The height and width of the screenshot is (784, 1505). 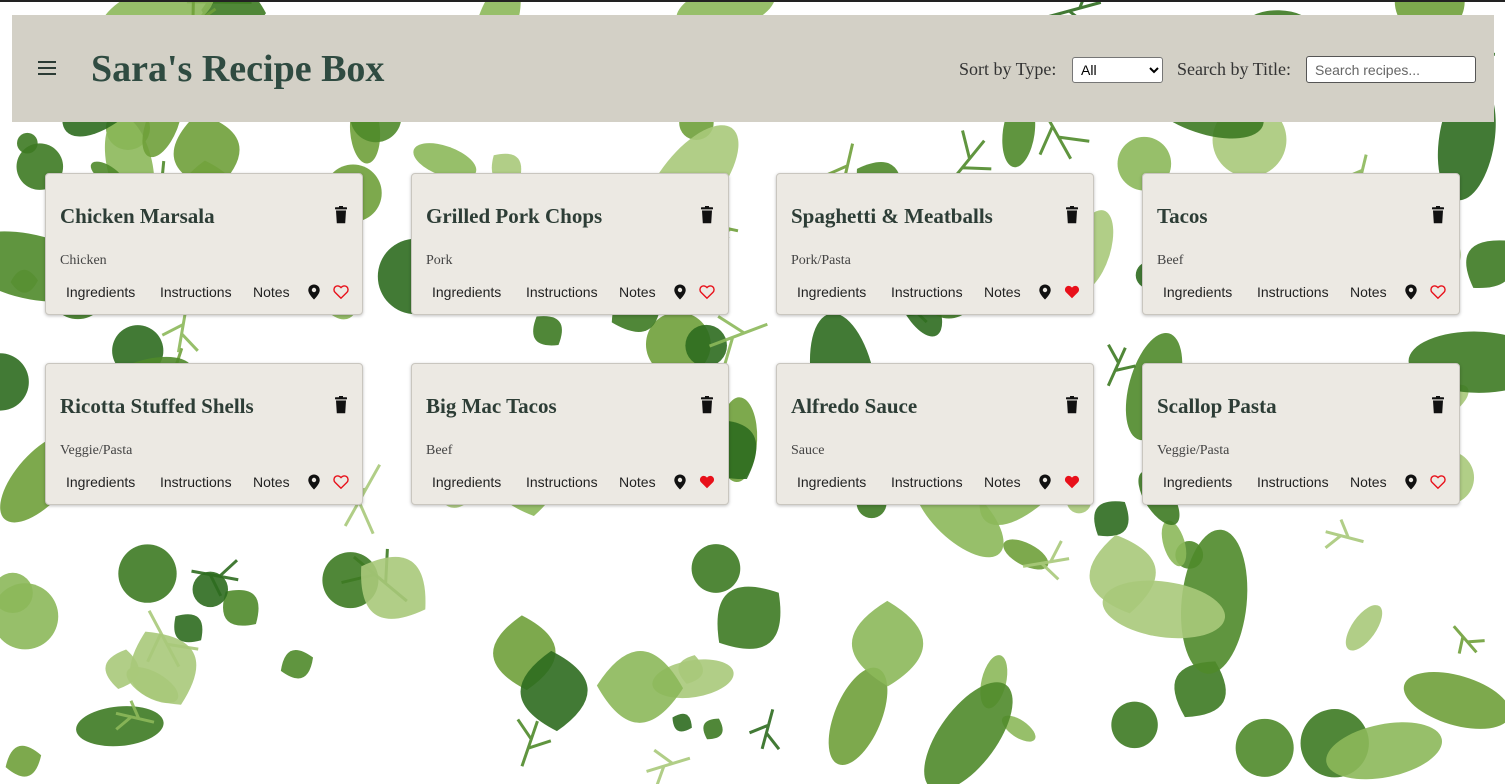 What do you see at coordinates (752, 1) in the screenshot?
I see `window-top-border` at bounding box center [752, 1].